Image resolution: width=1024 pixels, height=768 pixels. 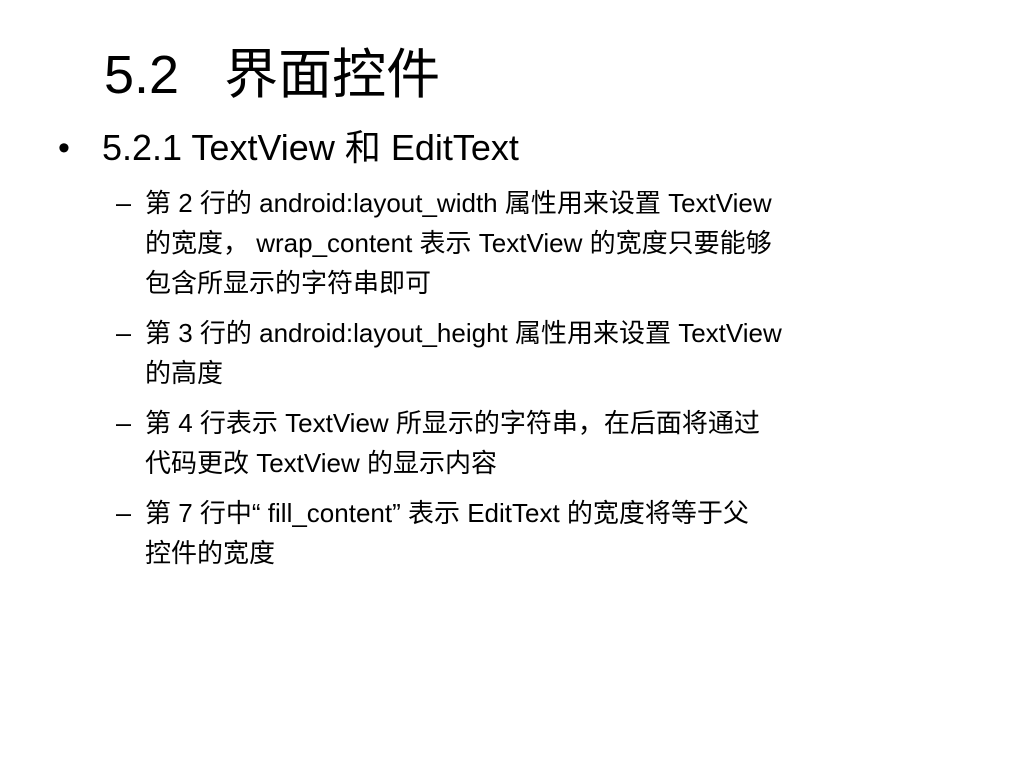 I want to click on section-heading: 5.2.1 TextView 和 EditText, so click(x=310, y=147).